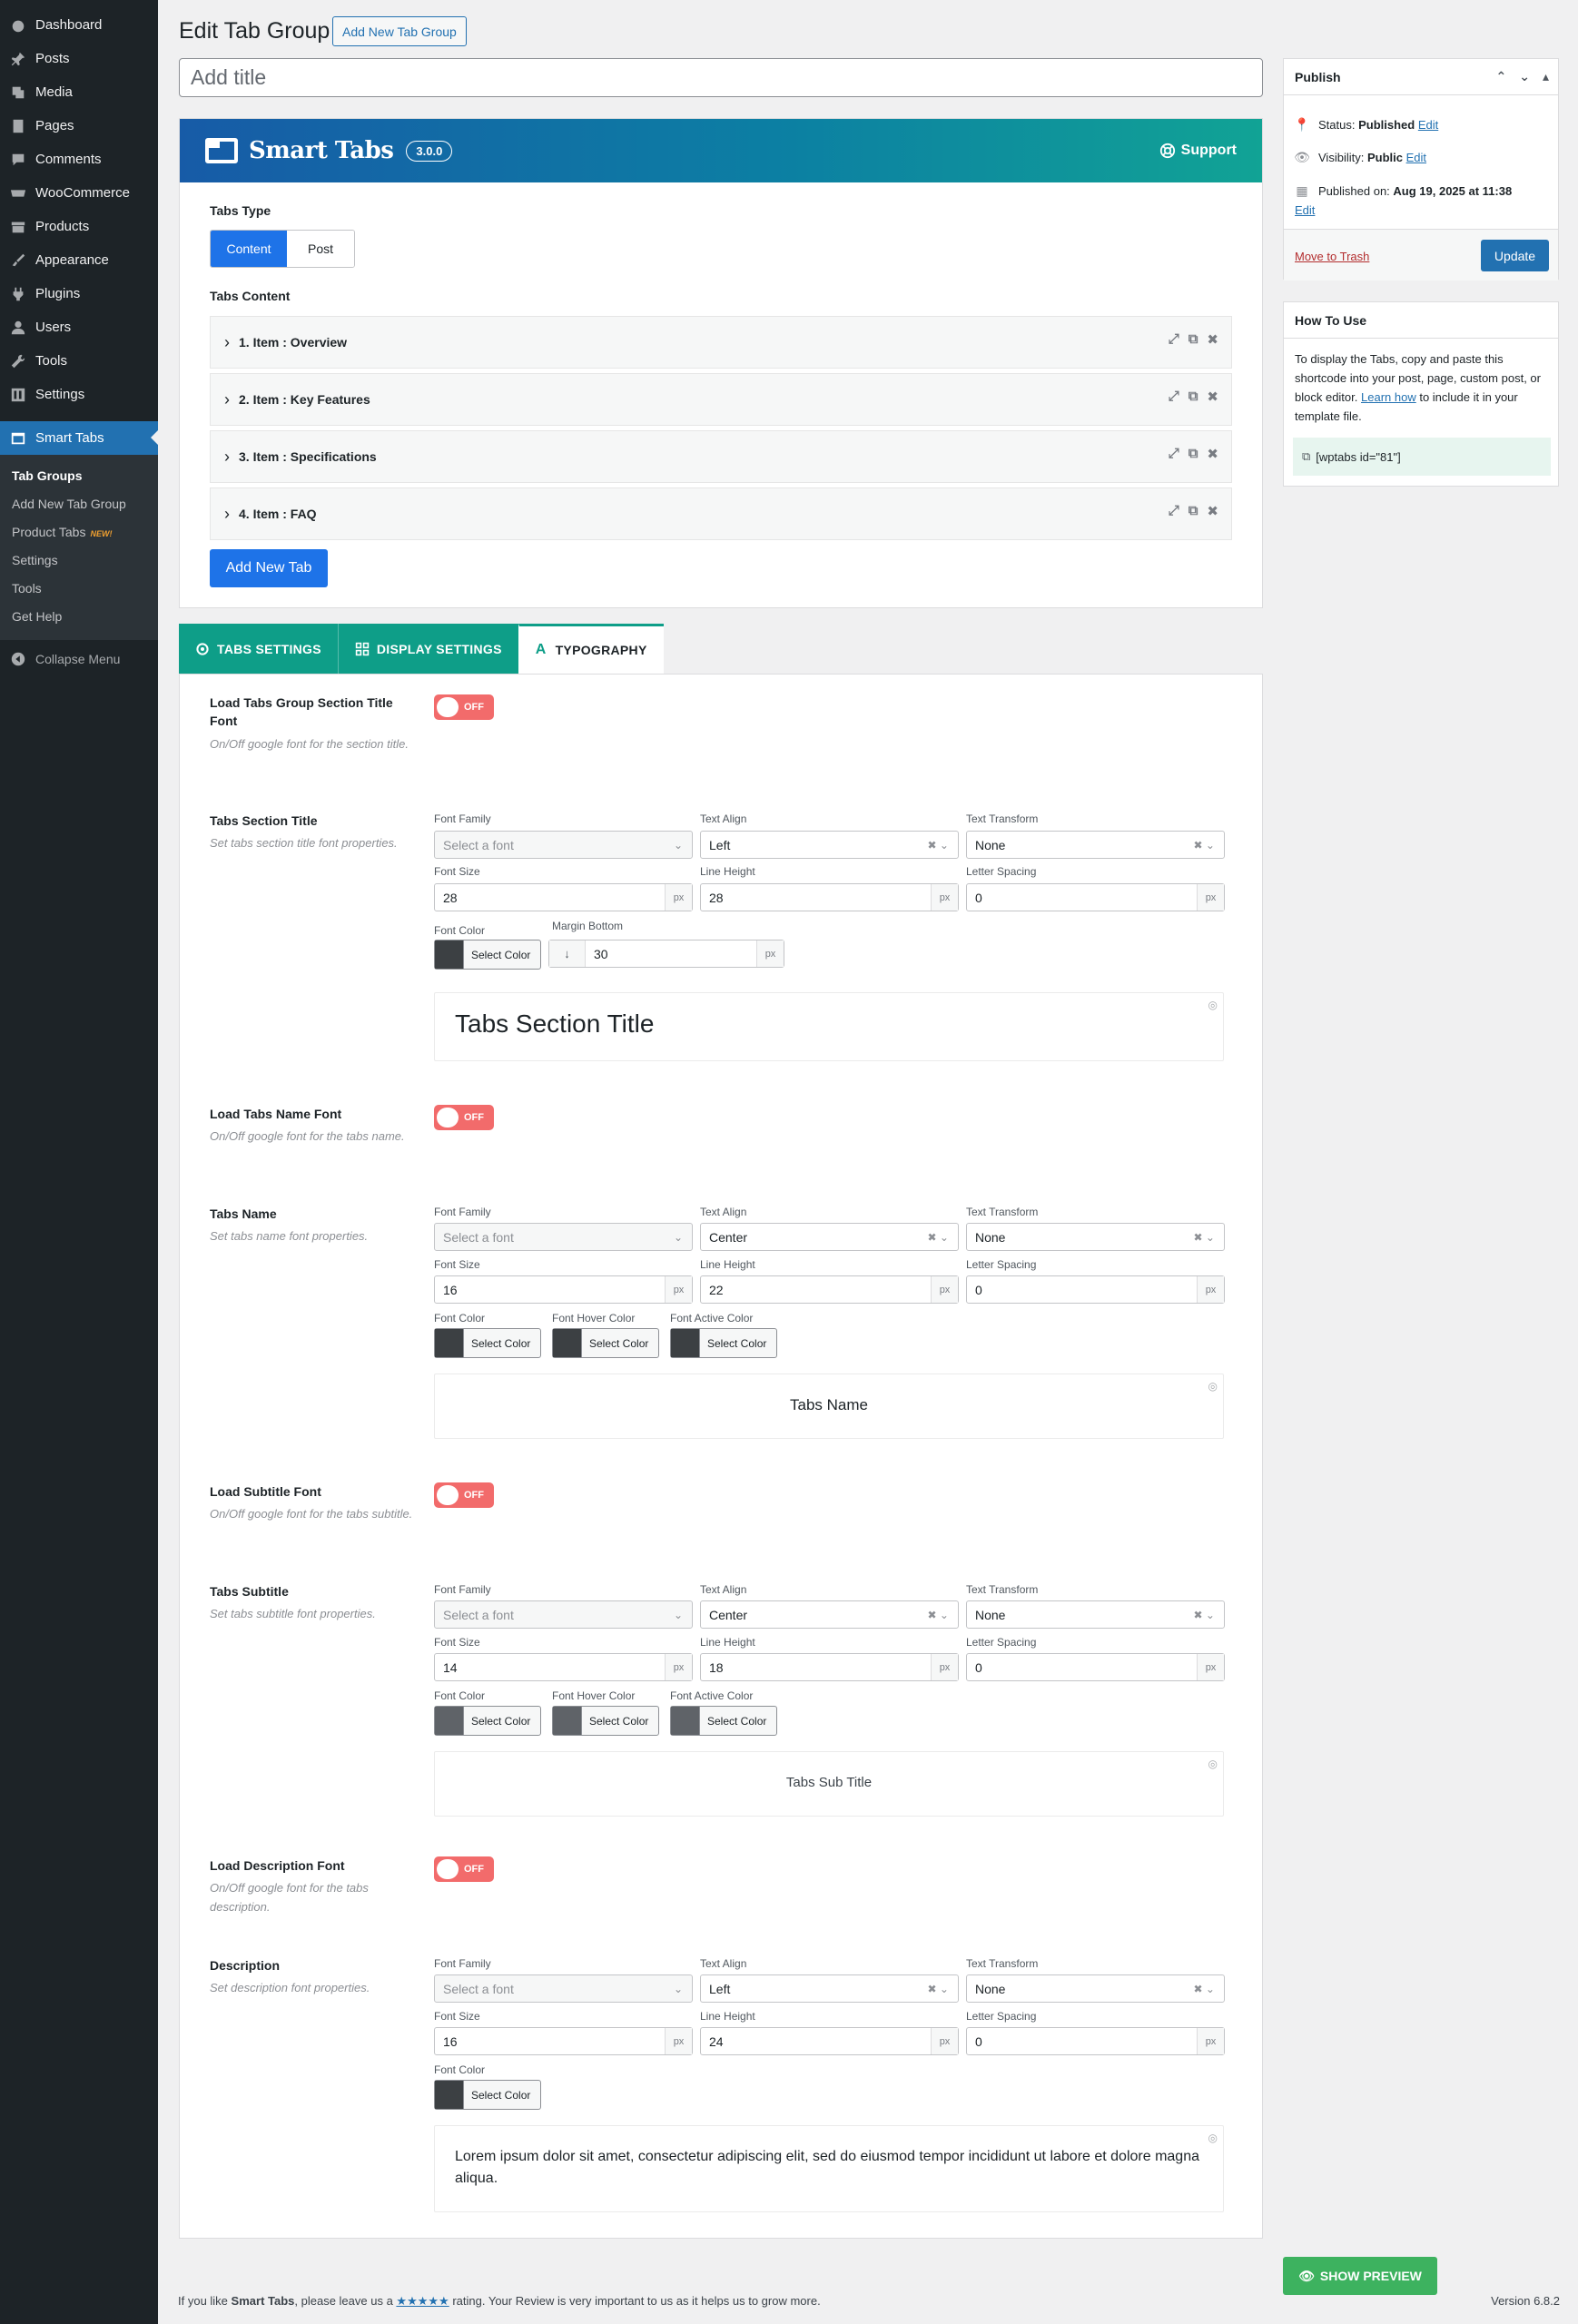 The width and height of the screenshot is (1578, 2324). Describe the element at coordinates (1428, 125) in the screenshot. I see `edit-status-link: Edit` at that location.